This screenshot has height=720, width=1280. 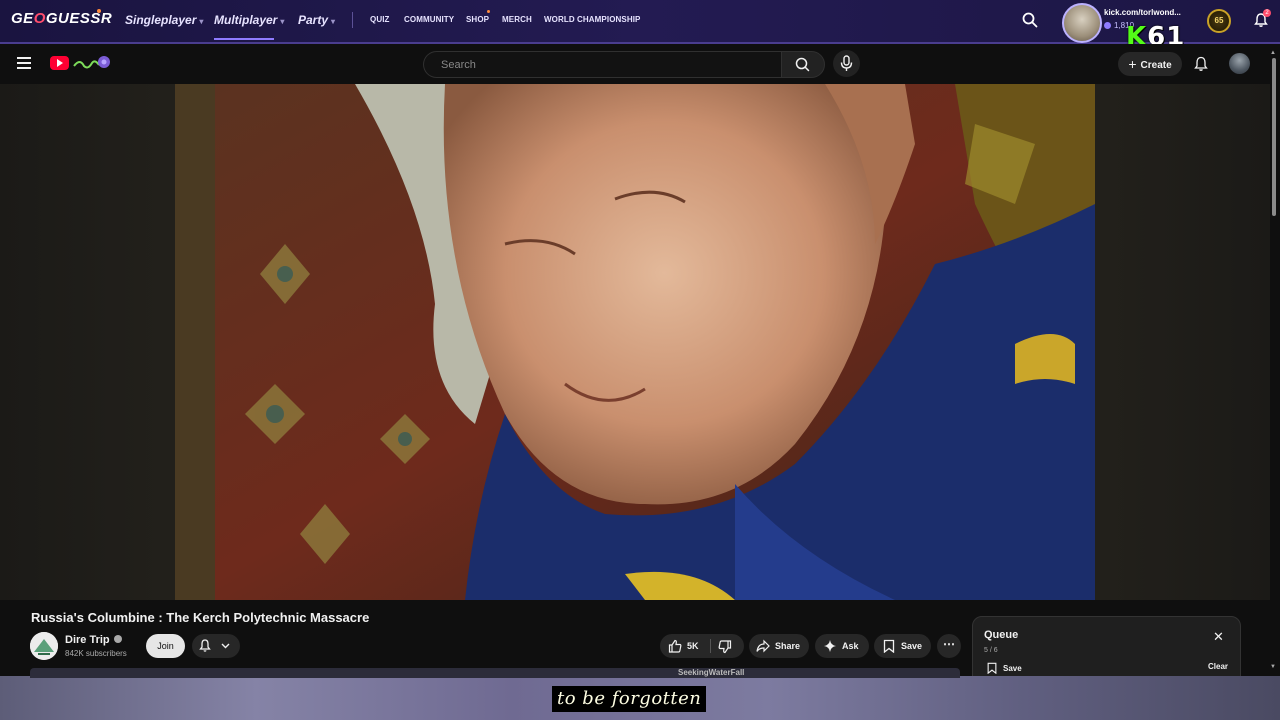 What do you see at coordinates (517, 19) in the screenshot?
I see `link-merch: MERCH` at bounding box center [517, 19].